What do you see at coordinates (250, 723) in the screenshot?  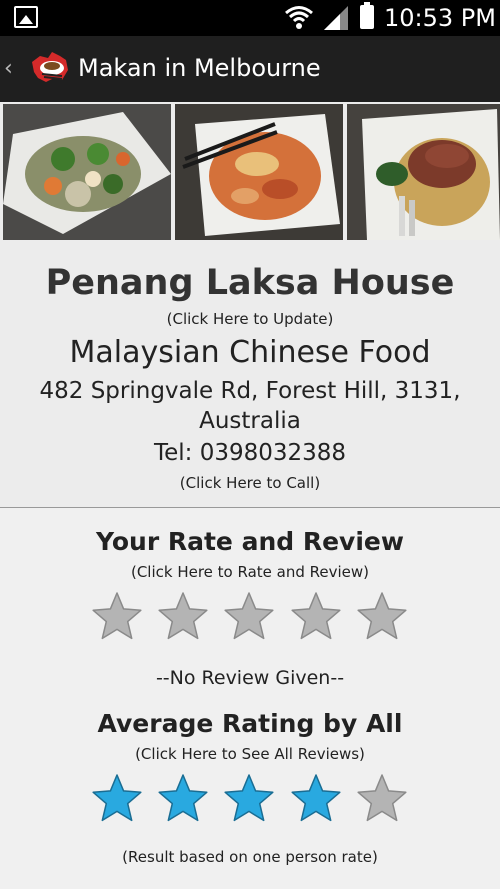 I see `average-rating-title: Average Rating by All` at bounding box center [250, 723].